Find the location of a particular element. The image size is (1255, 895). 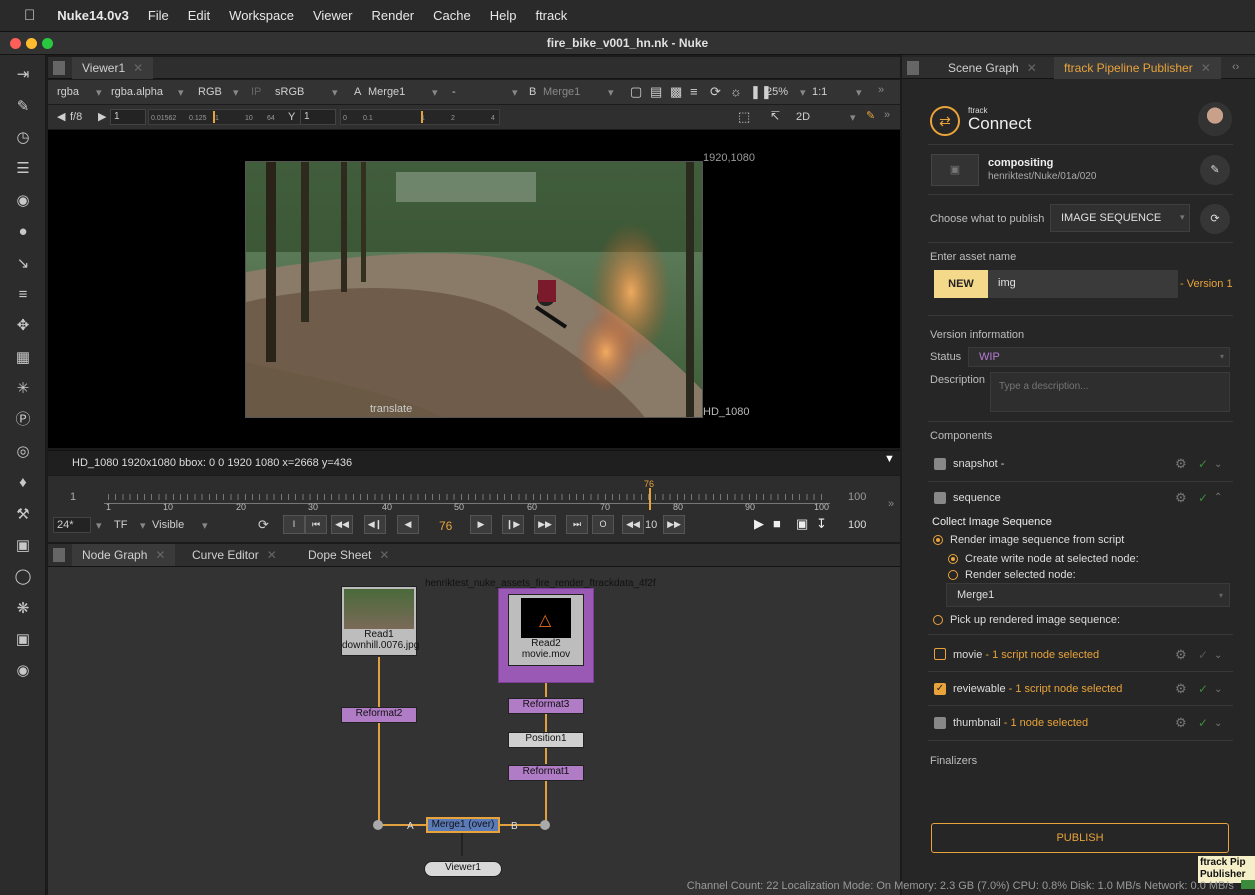

ratio-select: 1:1 is located at coordinates (819, 92).